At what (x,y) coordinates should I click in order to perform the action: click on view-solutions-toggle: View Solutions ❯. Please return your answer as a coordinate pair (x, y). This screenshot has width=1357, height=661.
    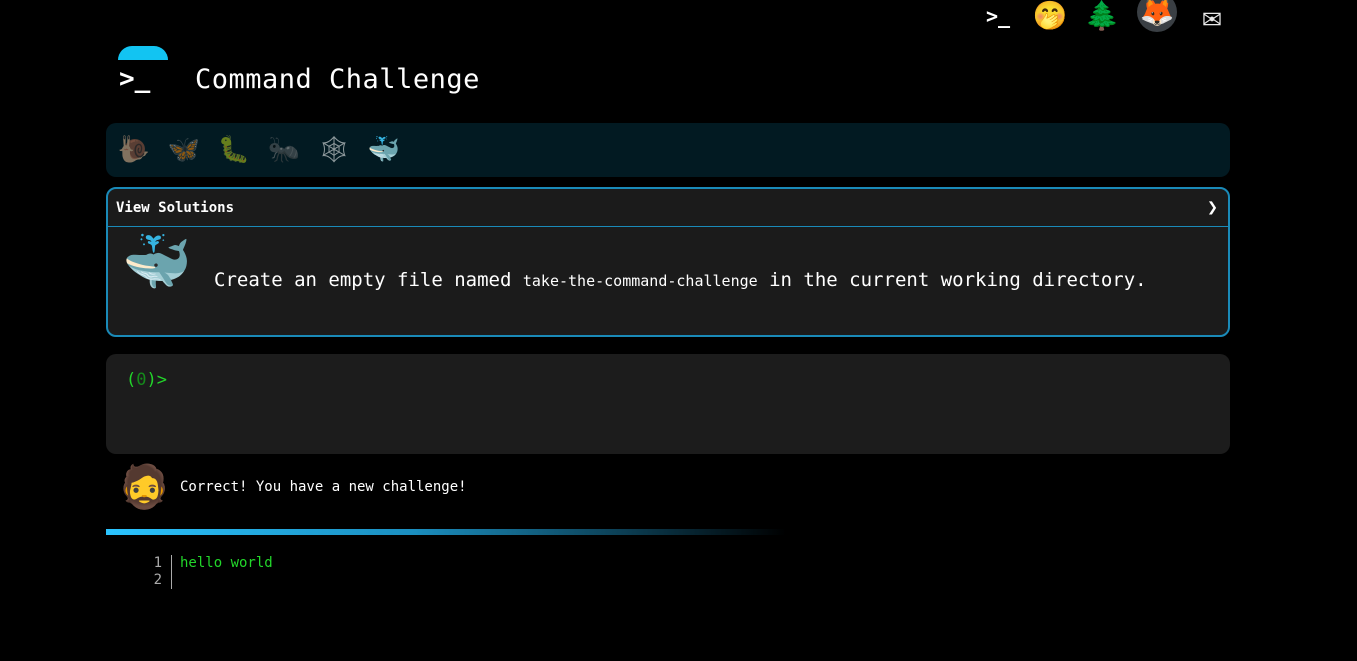
    Looking at the image, I should click on (668, 208).